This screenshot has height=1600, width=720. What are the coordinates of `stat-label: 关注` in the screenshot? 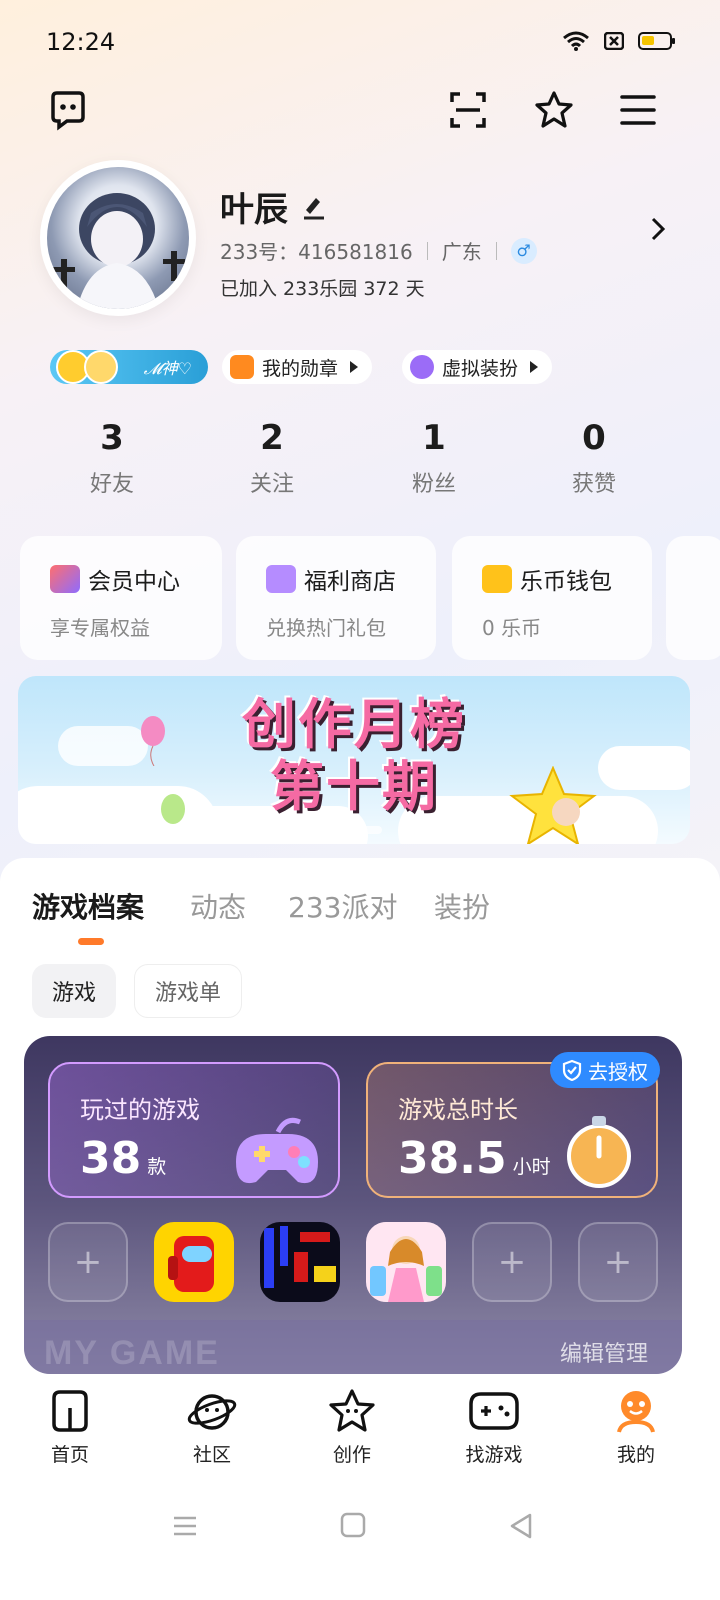 It's located at (271, 484).